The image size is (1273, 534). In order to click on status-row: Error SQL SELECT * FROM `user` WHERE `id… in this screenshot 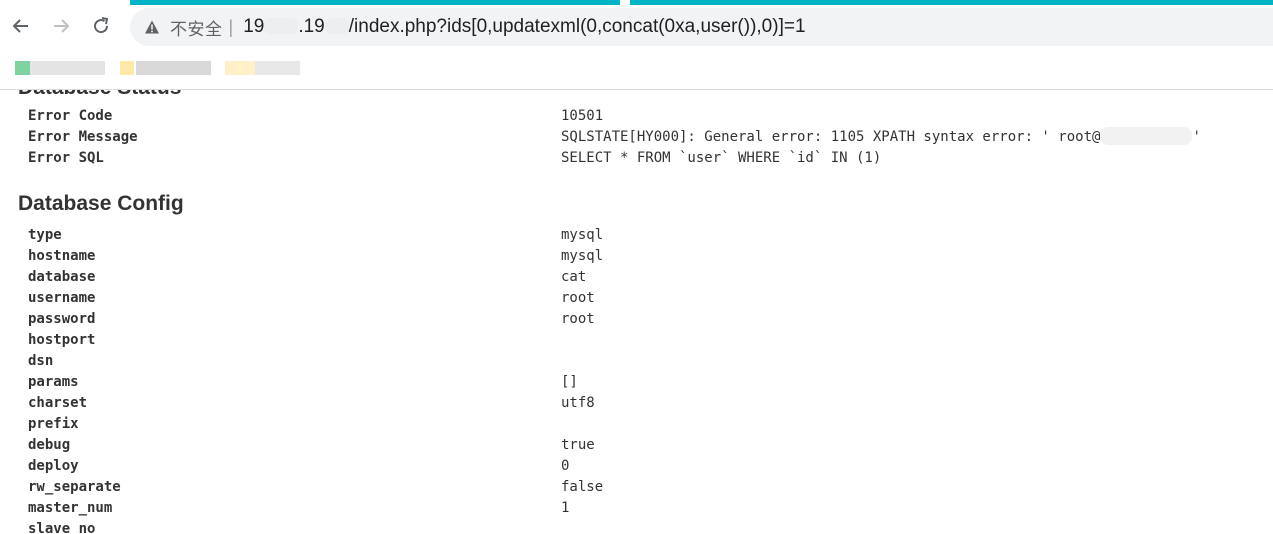, I will do `click(636, 158)`.